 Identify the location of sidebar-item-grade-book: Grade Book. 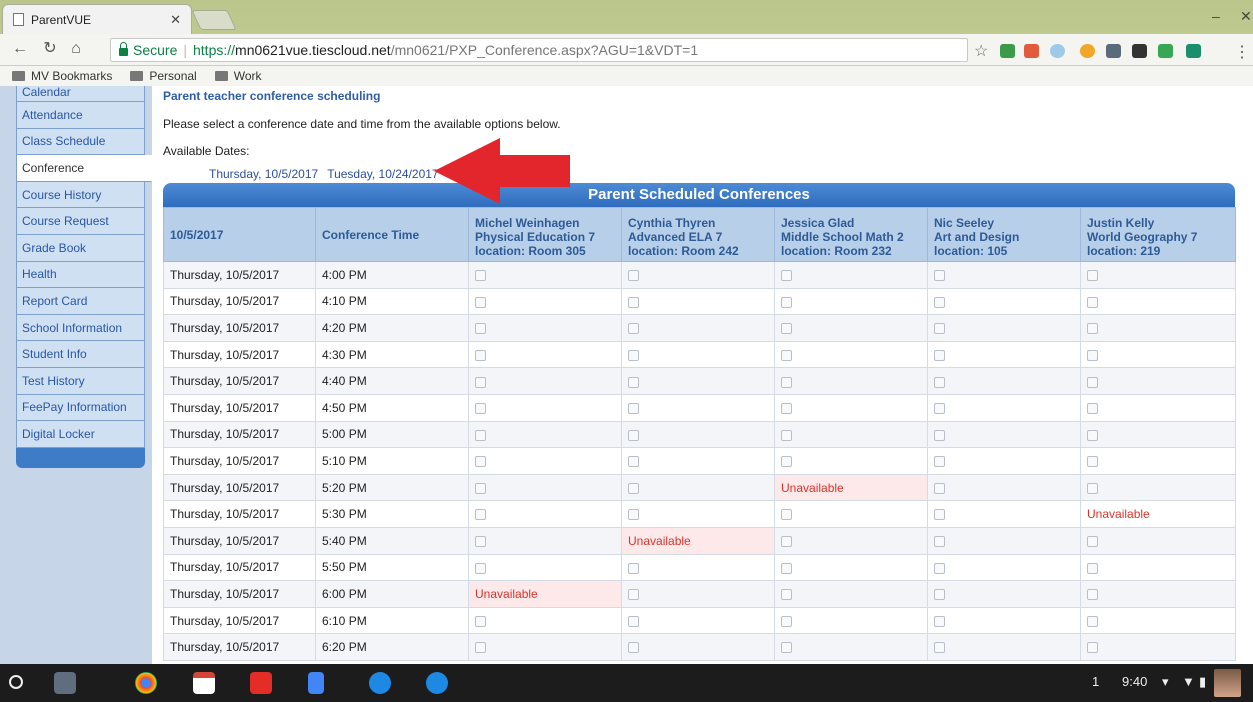
(80, 248).